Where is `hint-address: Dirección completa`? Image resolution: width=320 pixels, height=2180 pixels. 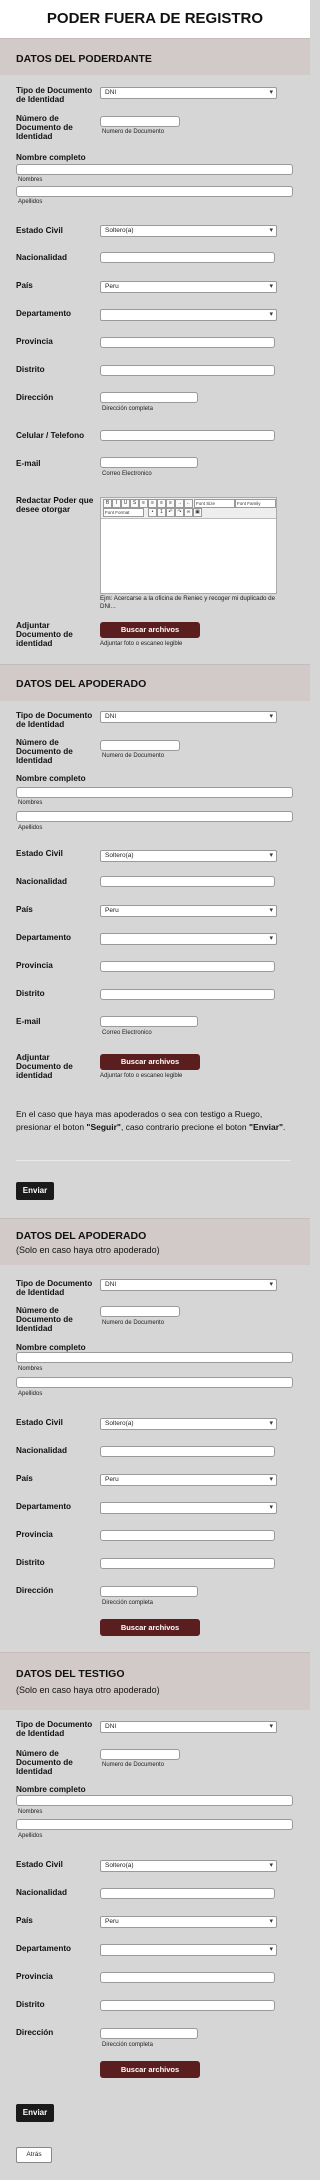 hint-address: Dirección completa is located at coordinates (128, 409).